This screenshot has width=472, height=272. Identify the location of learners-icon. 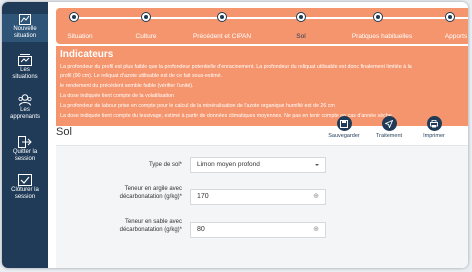
(25, 100).